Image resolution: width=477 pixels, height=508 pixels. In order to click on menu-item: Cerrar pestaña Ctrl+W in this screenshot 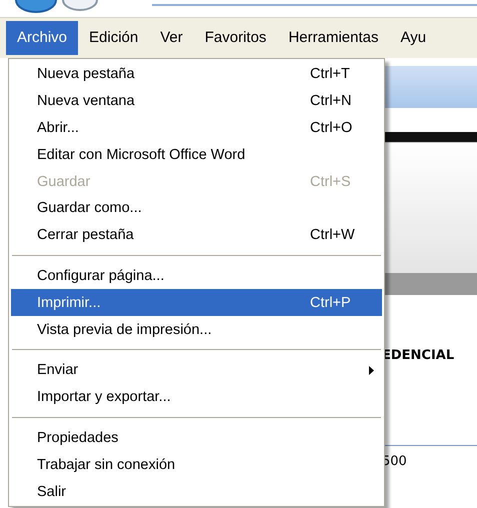, I will do `click(196, 235)`.